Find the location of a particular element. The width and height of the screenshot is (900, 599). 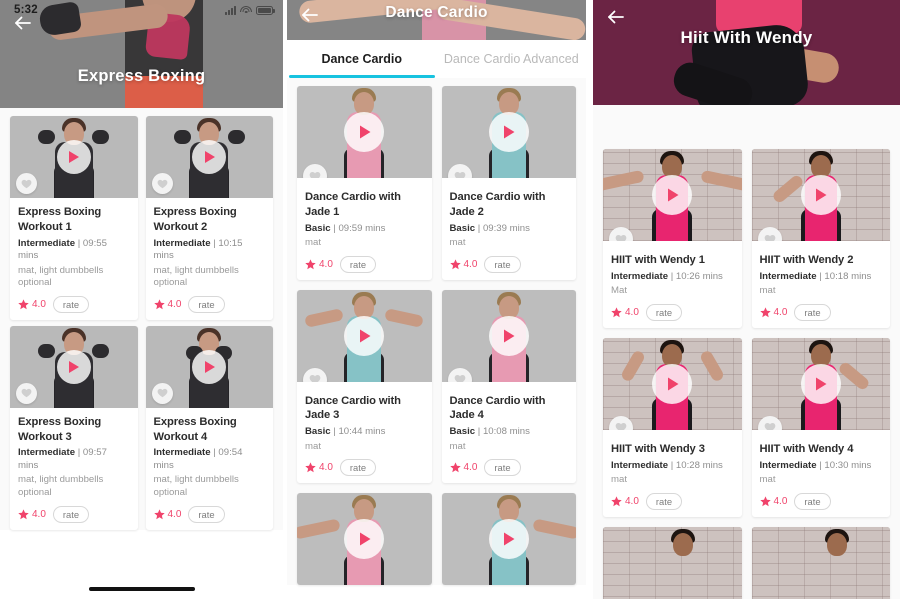

workout-meta: Intermediate | 10:30 mins is located at coordinates (821, 466).